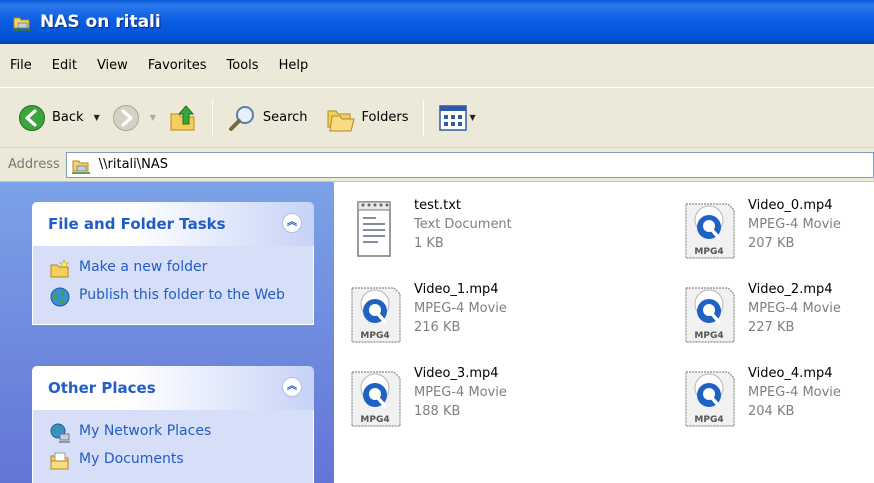 This screenshot has width=874, height=483. What do you see at coordinates (181, 269) in the screenshot?
I see `task-make-new-folder: Make a new folder` at bounding box center [181, 269].